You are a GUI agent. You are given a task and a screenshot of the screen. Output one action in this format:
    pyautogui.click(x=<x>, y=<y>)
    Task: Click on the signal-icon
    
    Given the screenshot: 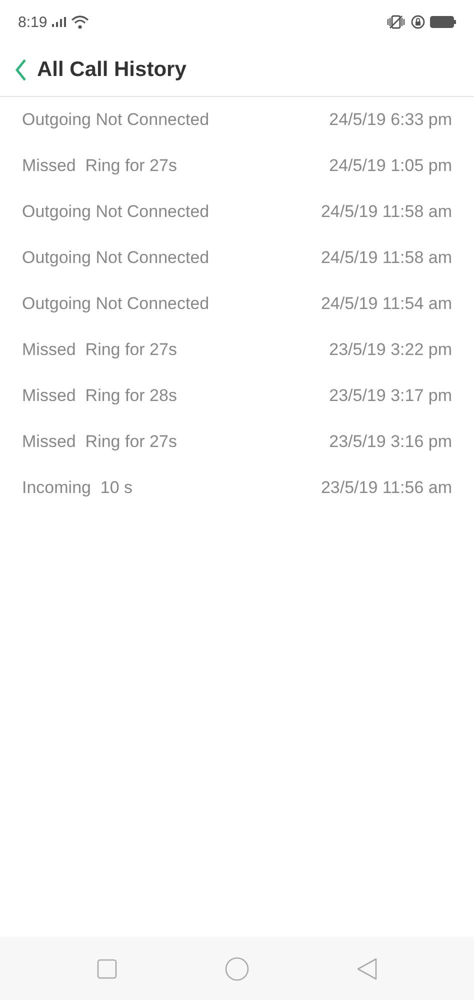 What is the action you would take?
    pyautogui.click(x=59, y=22)
    